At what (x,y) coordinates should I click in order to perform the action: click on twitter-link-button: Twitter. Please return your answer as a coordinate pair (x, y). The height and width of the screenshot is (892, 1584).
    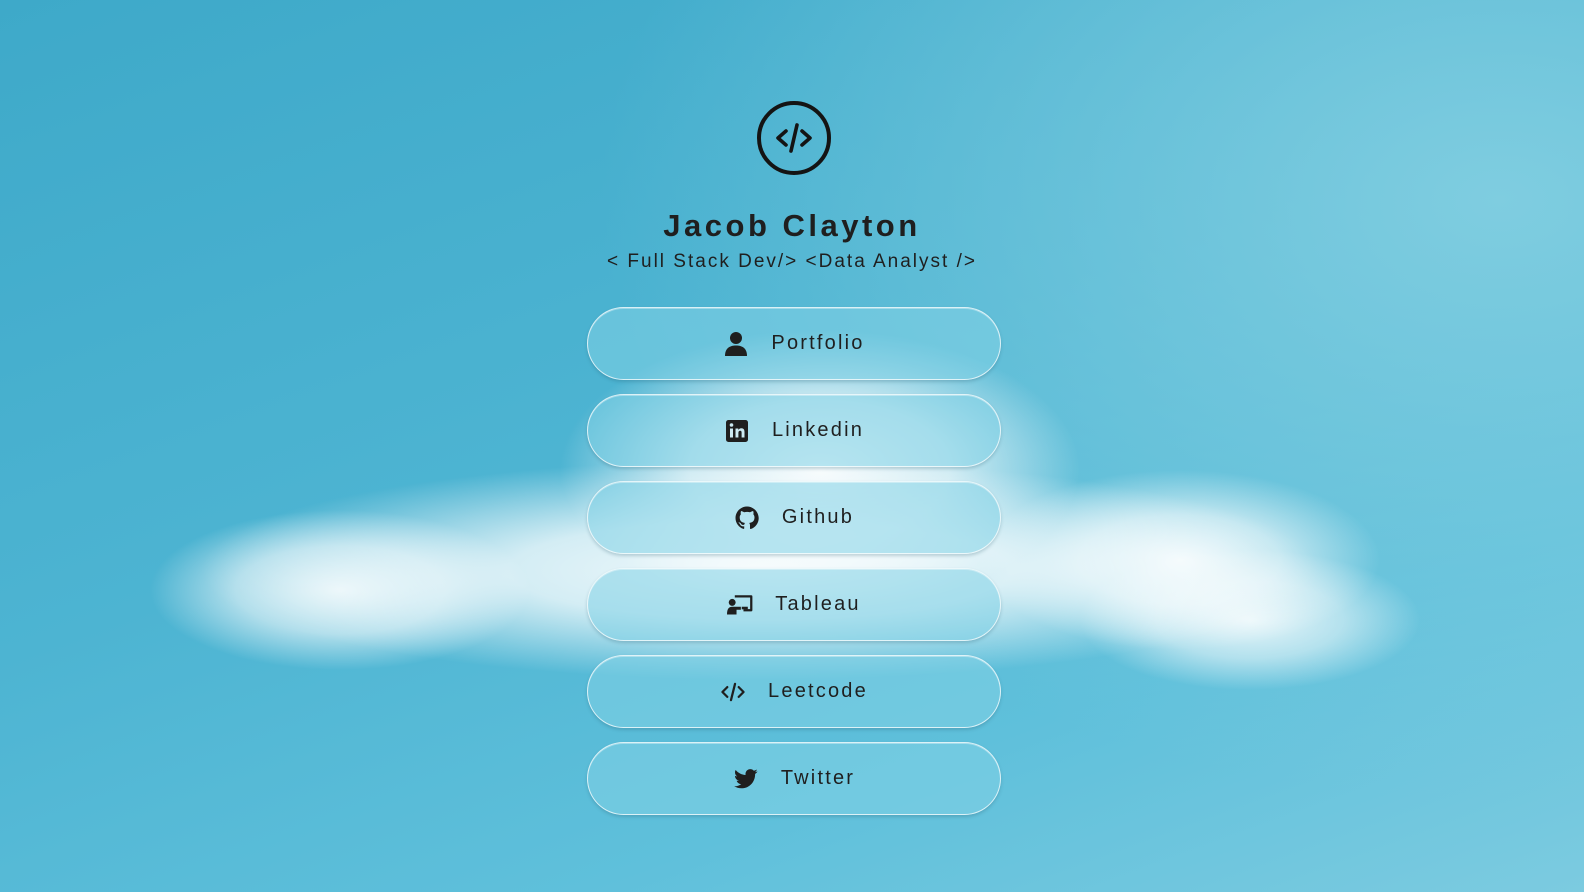
    Looking at the image, I should click on (794, 778).